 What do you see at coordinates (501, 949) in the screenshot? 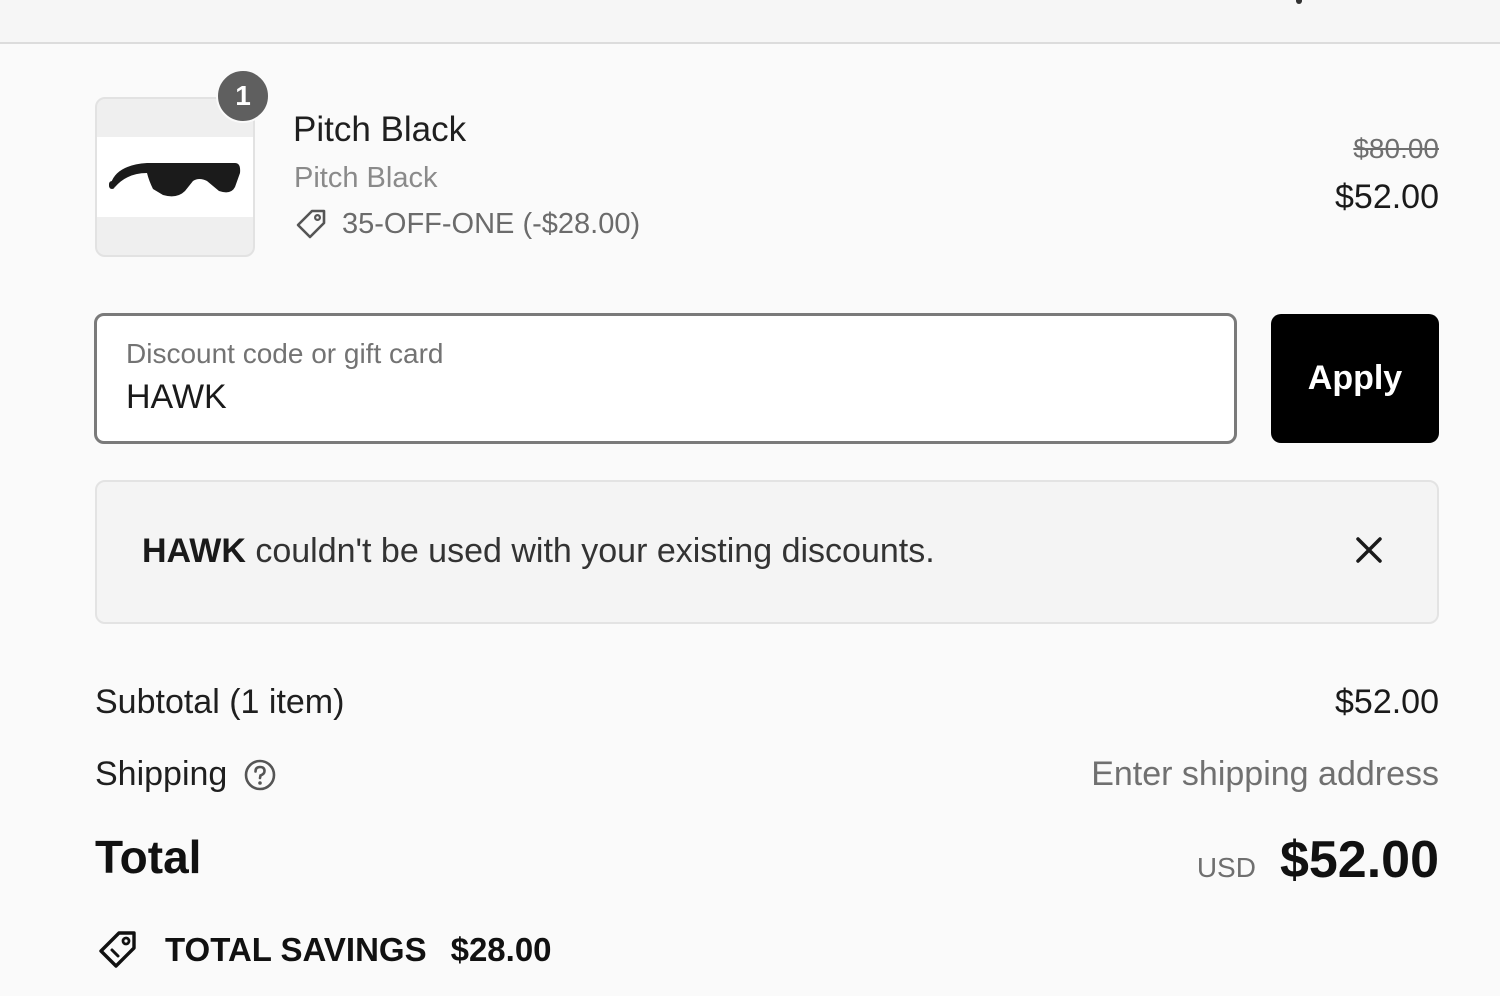
I see `savings-value: $28.00` at bounding box center [501, 949].